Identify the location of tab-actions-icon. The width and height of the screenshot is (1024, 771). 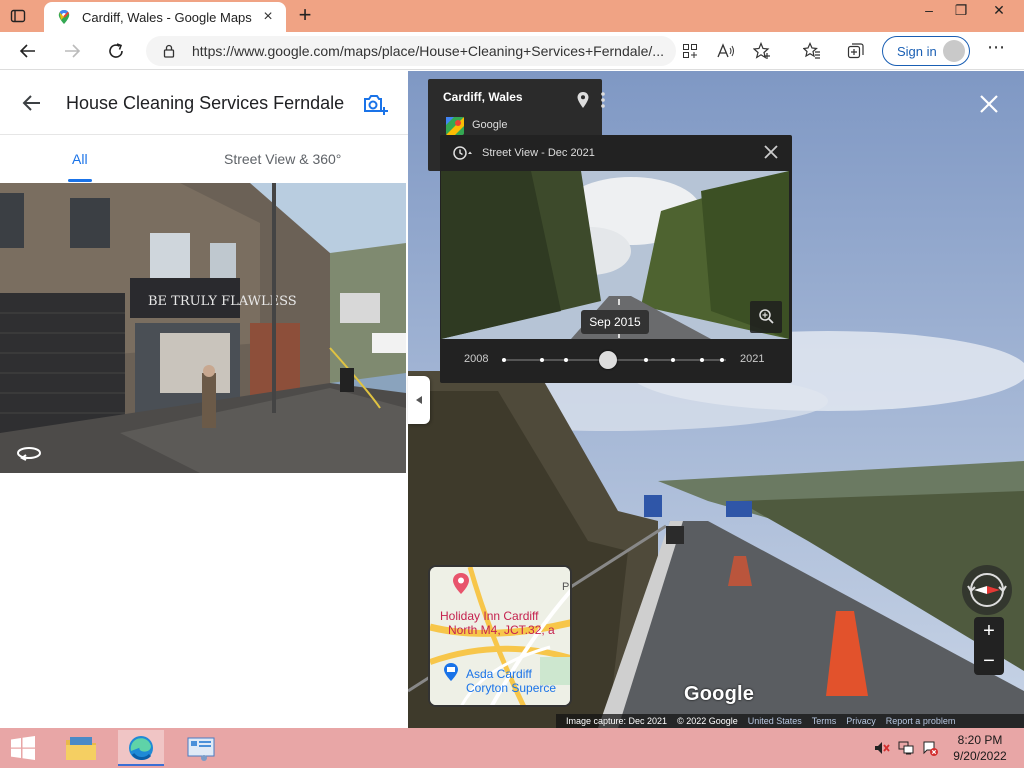
(18, 16).